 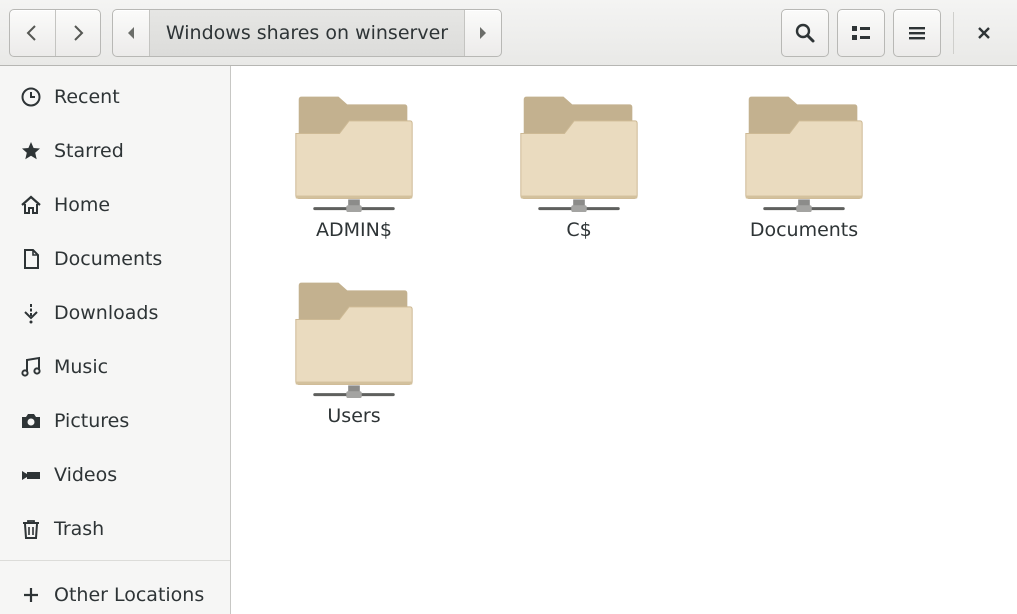 I want to click on path-scroll-left-button, so click(x=131, y=33).